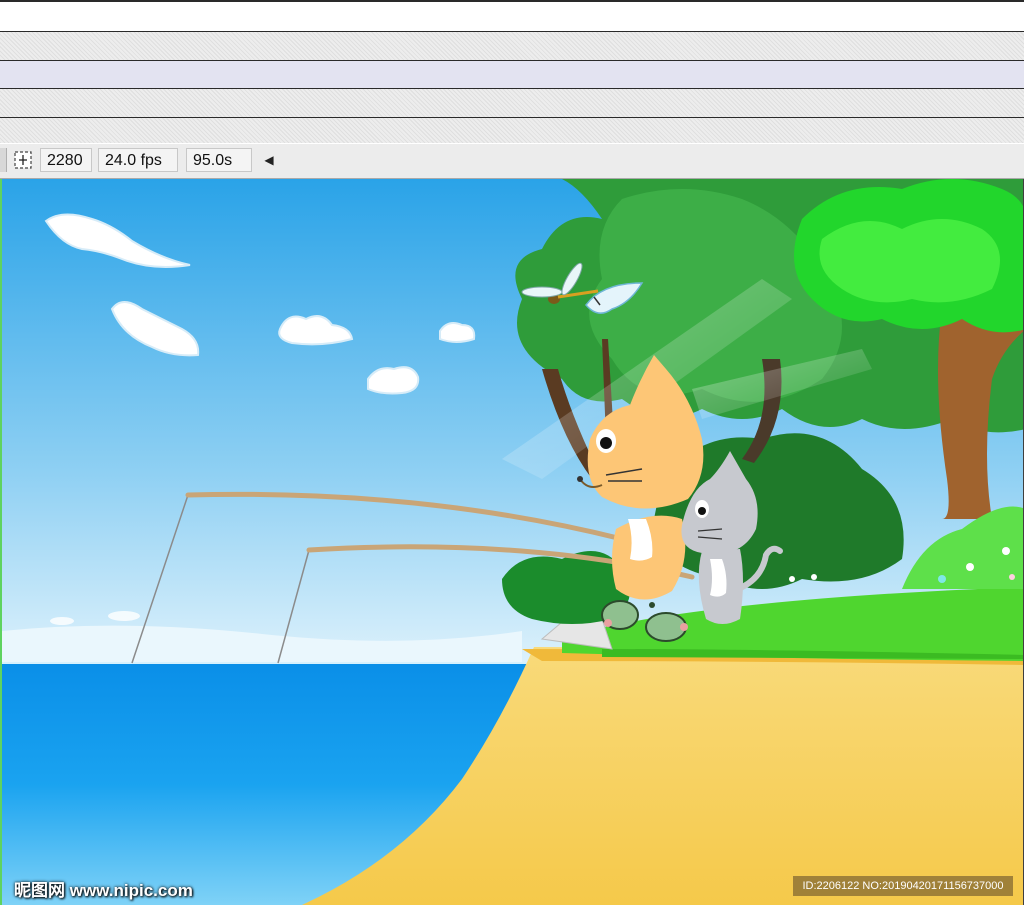 The image size is (1024, 905). Describe the element at coordinates (512, 161) in the screenshot. I see `timeline-status-bar: 2280 24.0 fps 95.0s ◀` at that location.